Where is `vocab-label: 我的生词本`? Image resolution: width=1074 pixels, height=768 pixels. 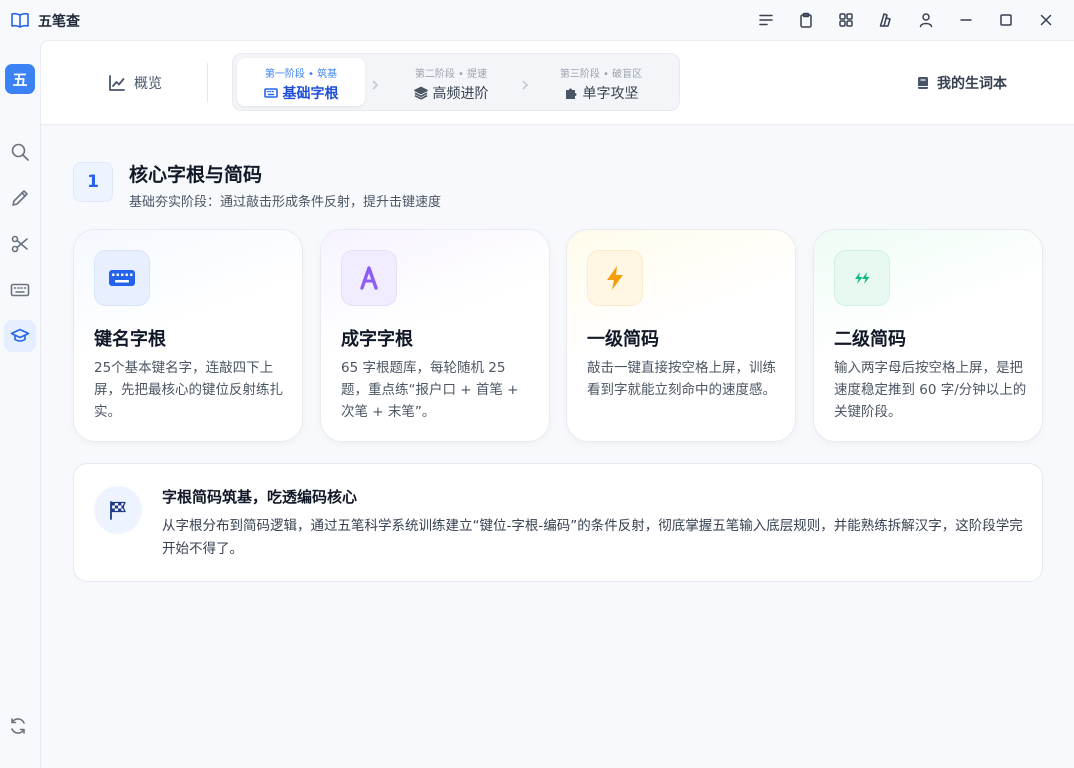 vocab-label: 我的生词本 is located at coordinates (972, 84).